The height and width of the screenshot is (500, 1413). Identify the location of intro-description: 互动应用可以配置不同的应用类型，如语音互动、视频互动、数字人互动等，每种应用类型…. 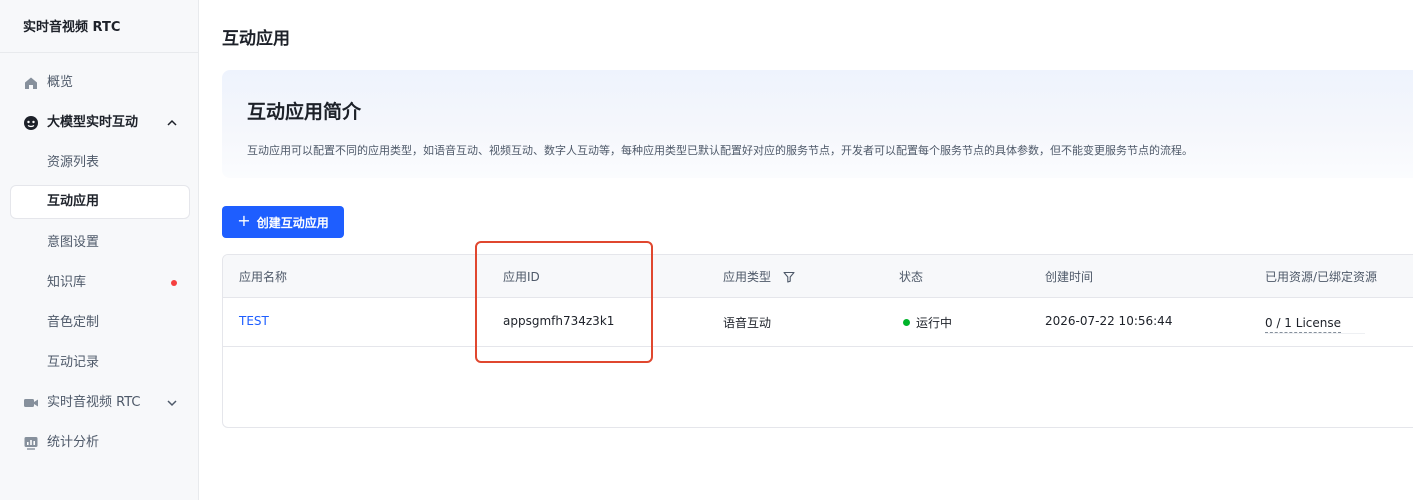
(720, 150).